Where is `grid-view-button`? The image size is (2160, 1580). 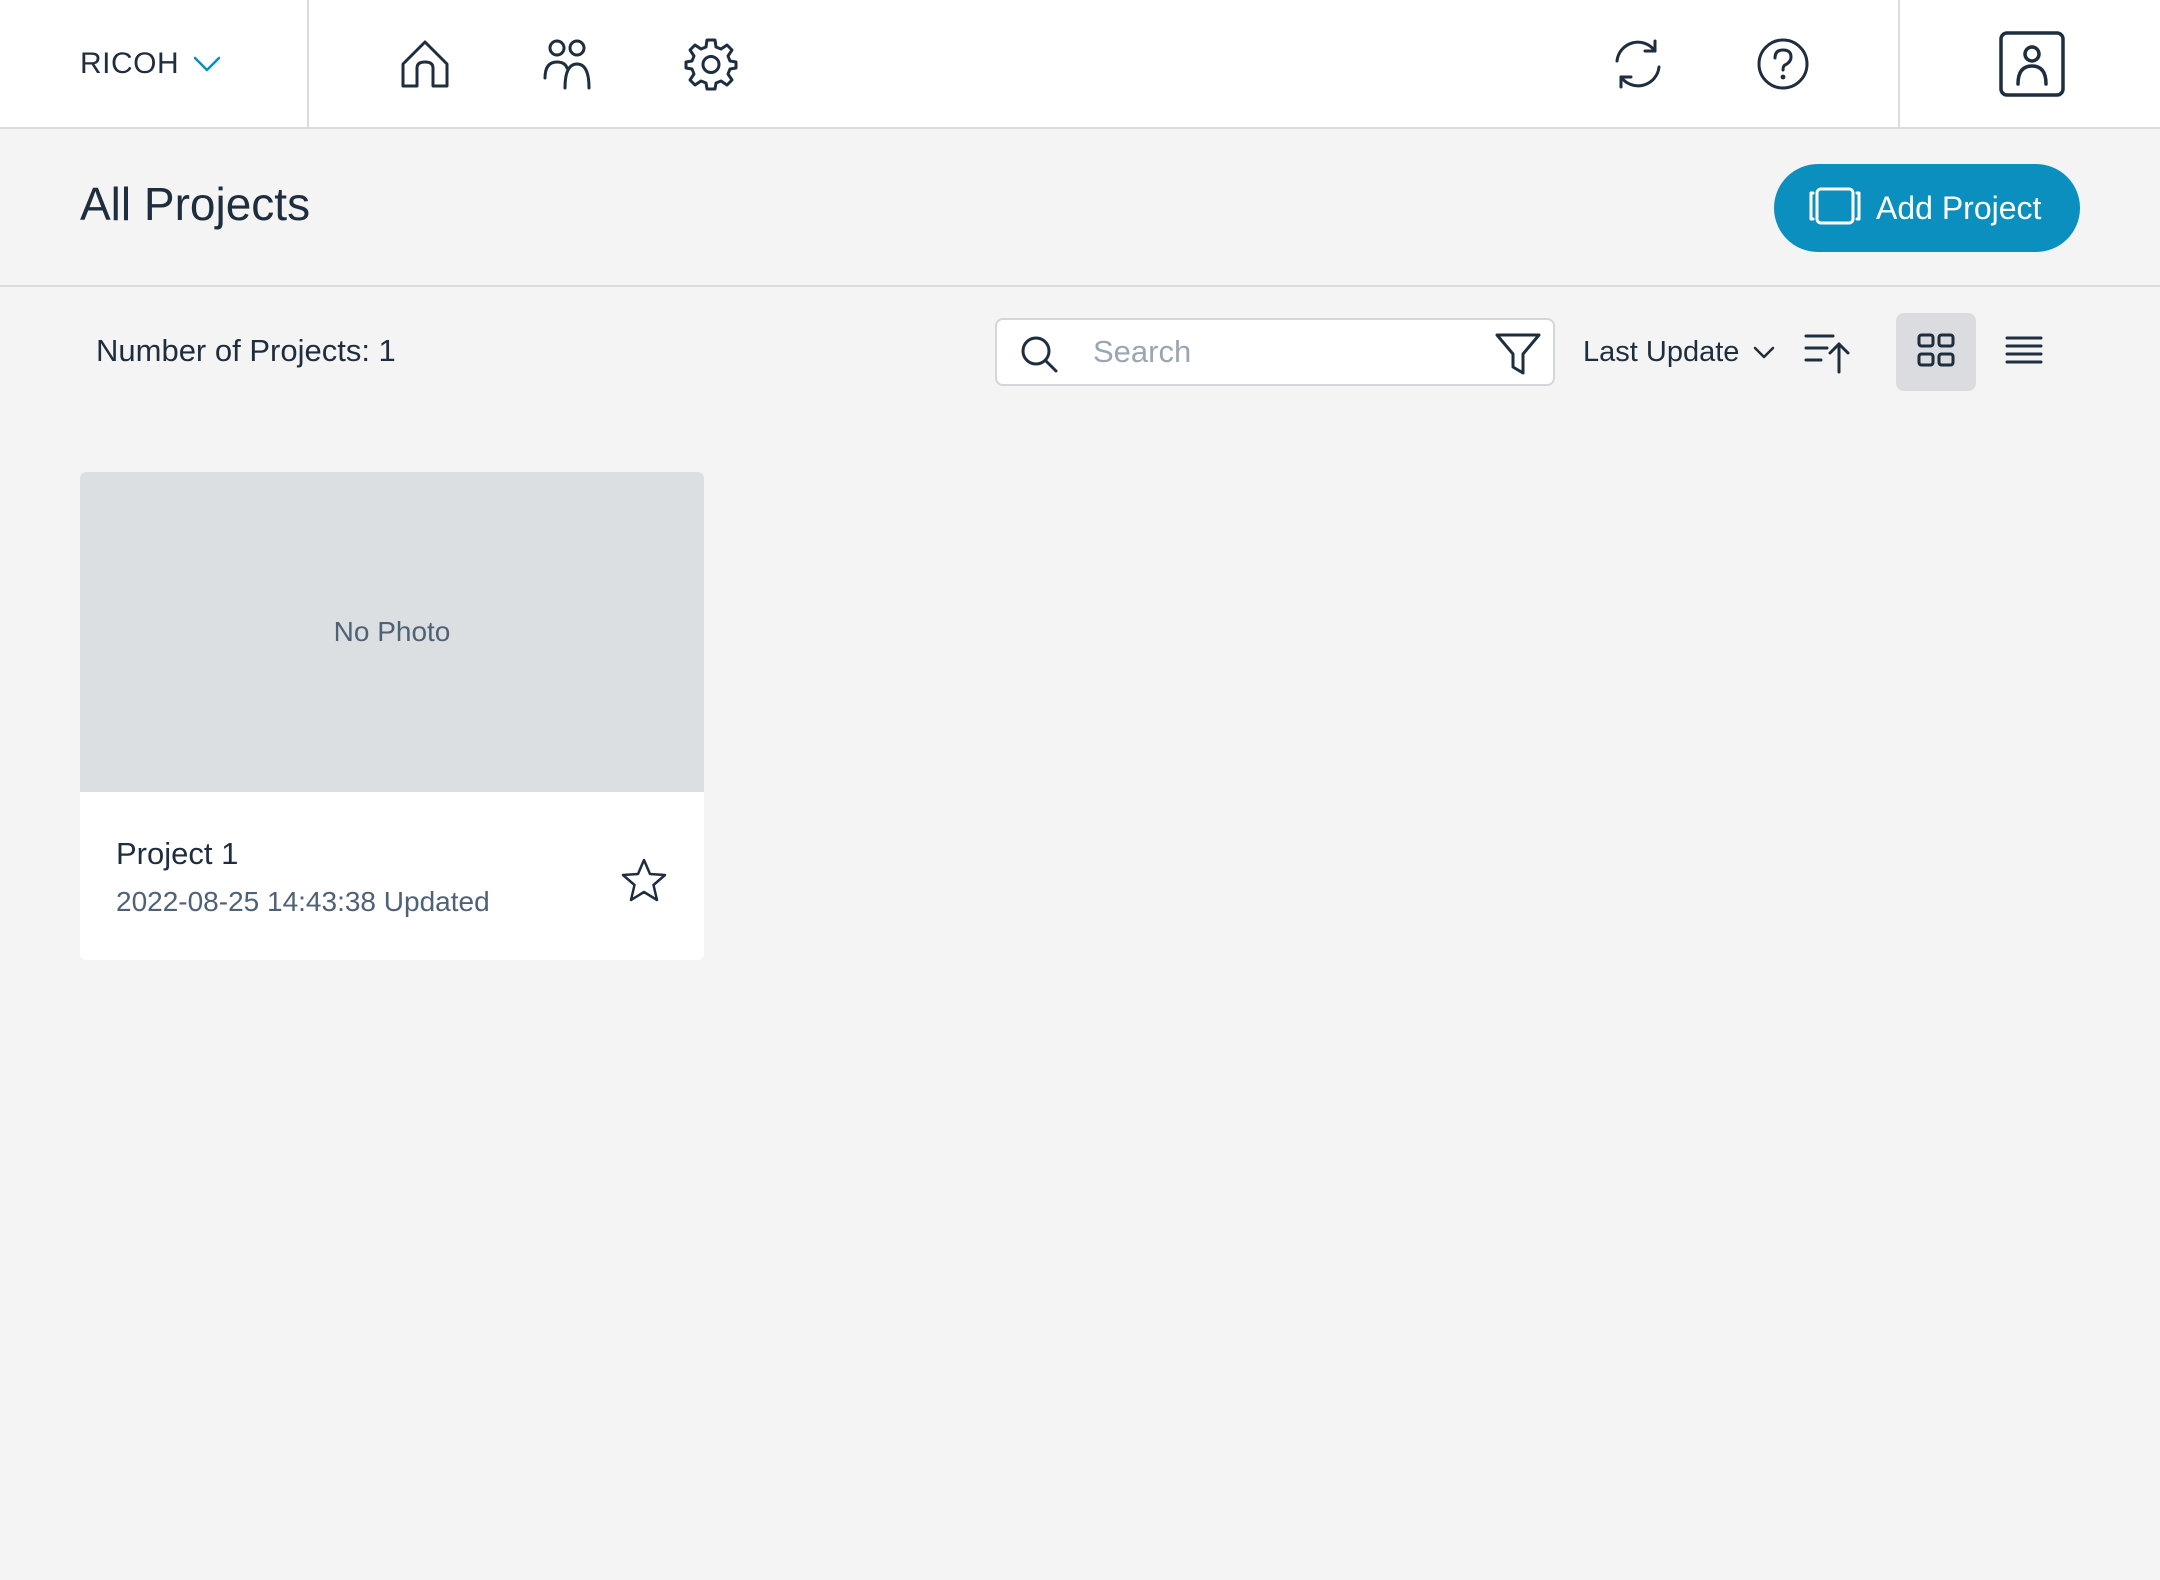 grid-view-button is located at coordinates (1936, 352).